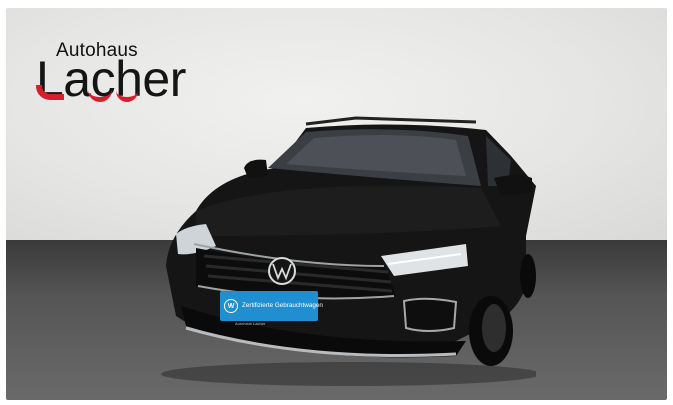 The width and height of the screenshot is (673, 405). I want to click on vw-plate-logo-icon: W, so click(231, 306).